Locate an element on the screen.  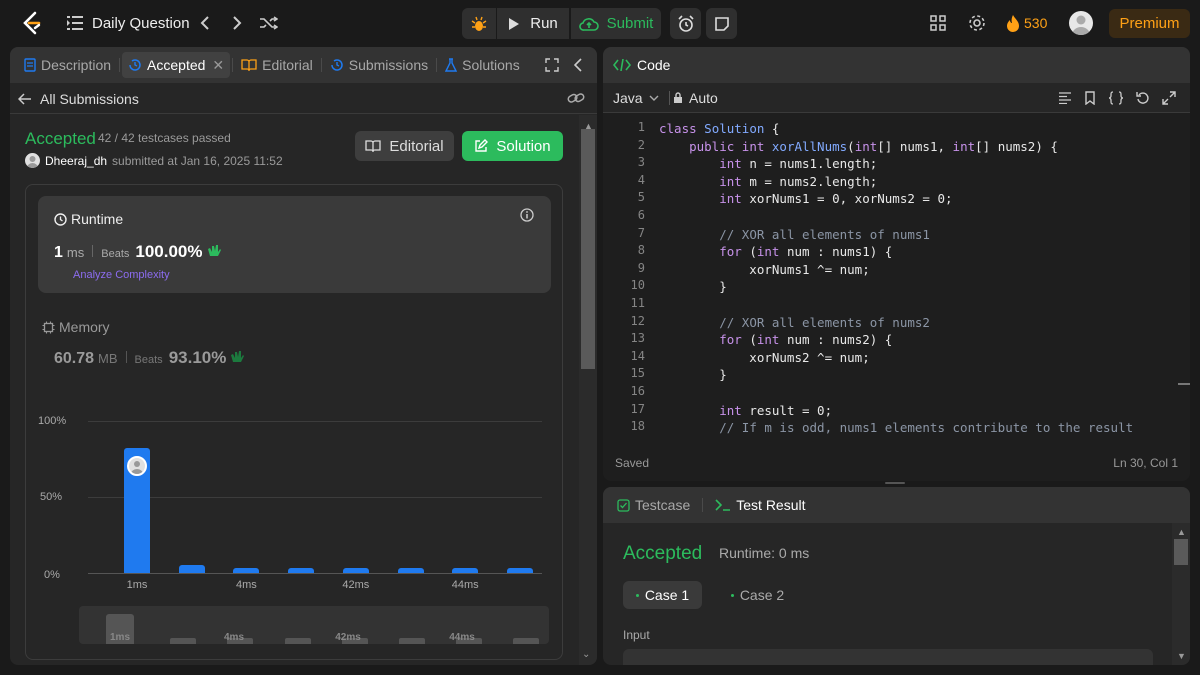
bookmark-icon is located at coordinates (1090, 98).